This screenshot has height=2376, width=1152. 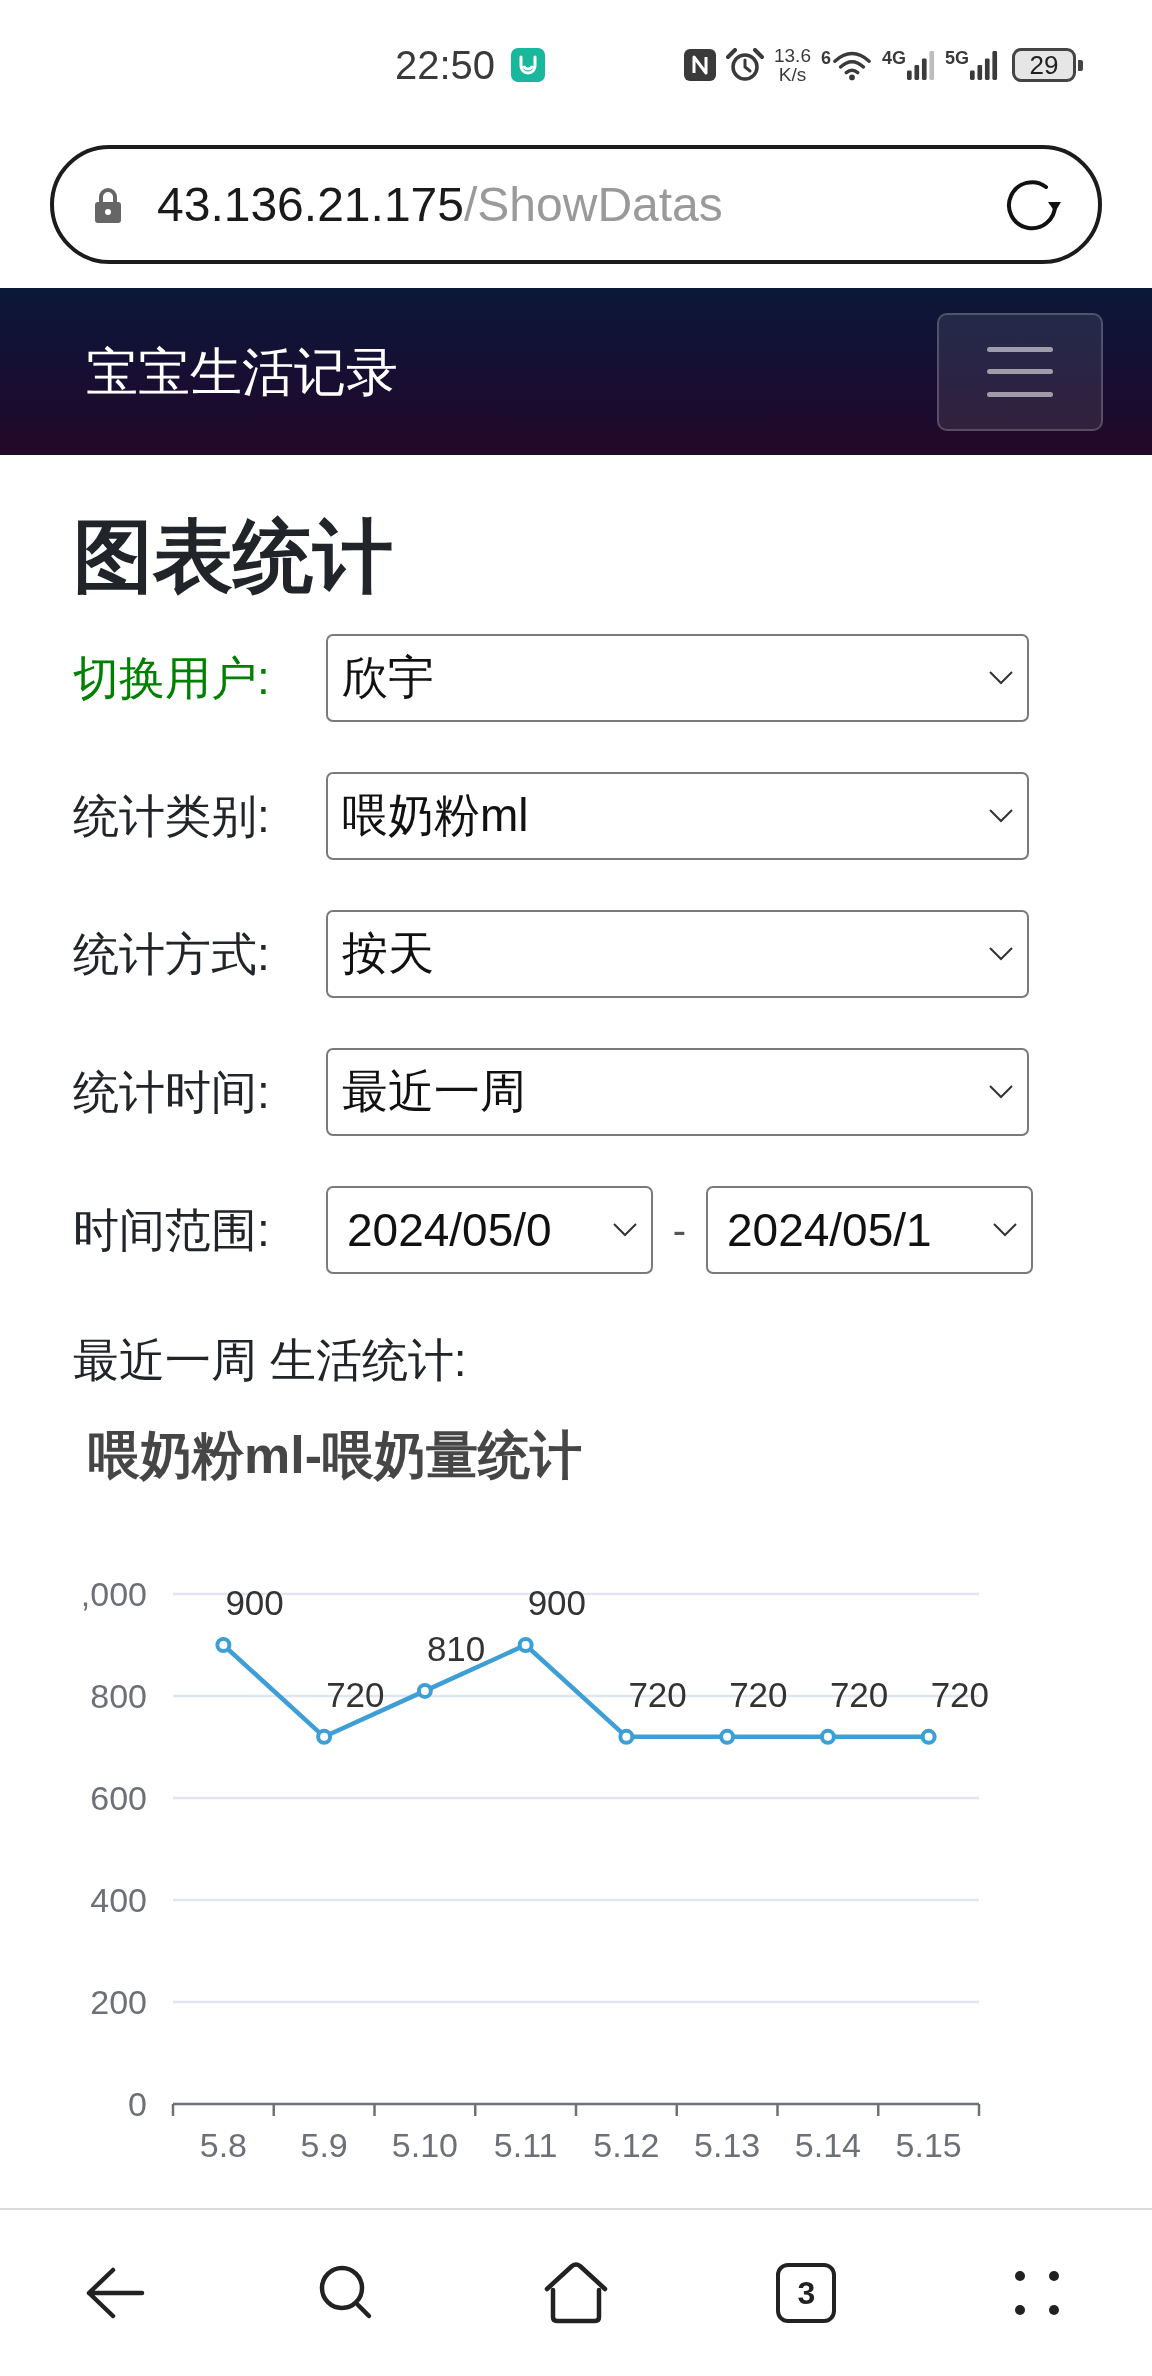 I want to click on data-label: 810, so click(x=456, y=1648).